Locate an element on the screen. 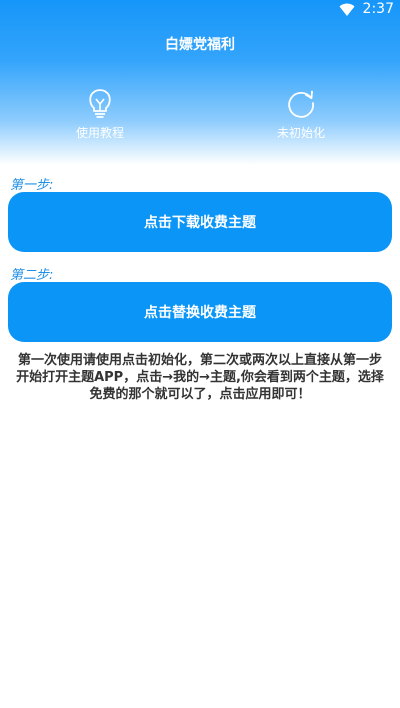 Image resolution: width=400 pixels, height=708 pixels. init-shortcut: 未初始化 is located at coordinates (301, 113).